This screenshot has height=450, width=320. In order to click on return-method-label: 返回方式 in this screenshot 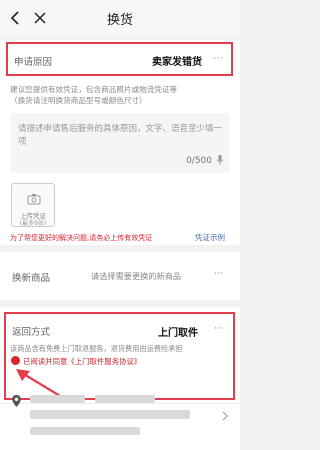, I will do `click(31, 332)`.